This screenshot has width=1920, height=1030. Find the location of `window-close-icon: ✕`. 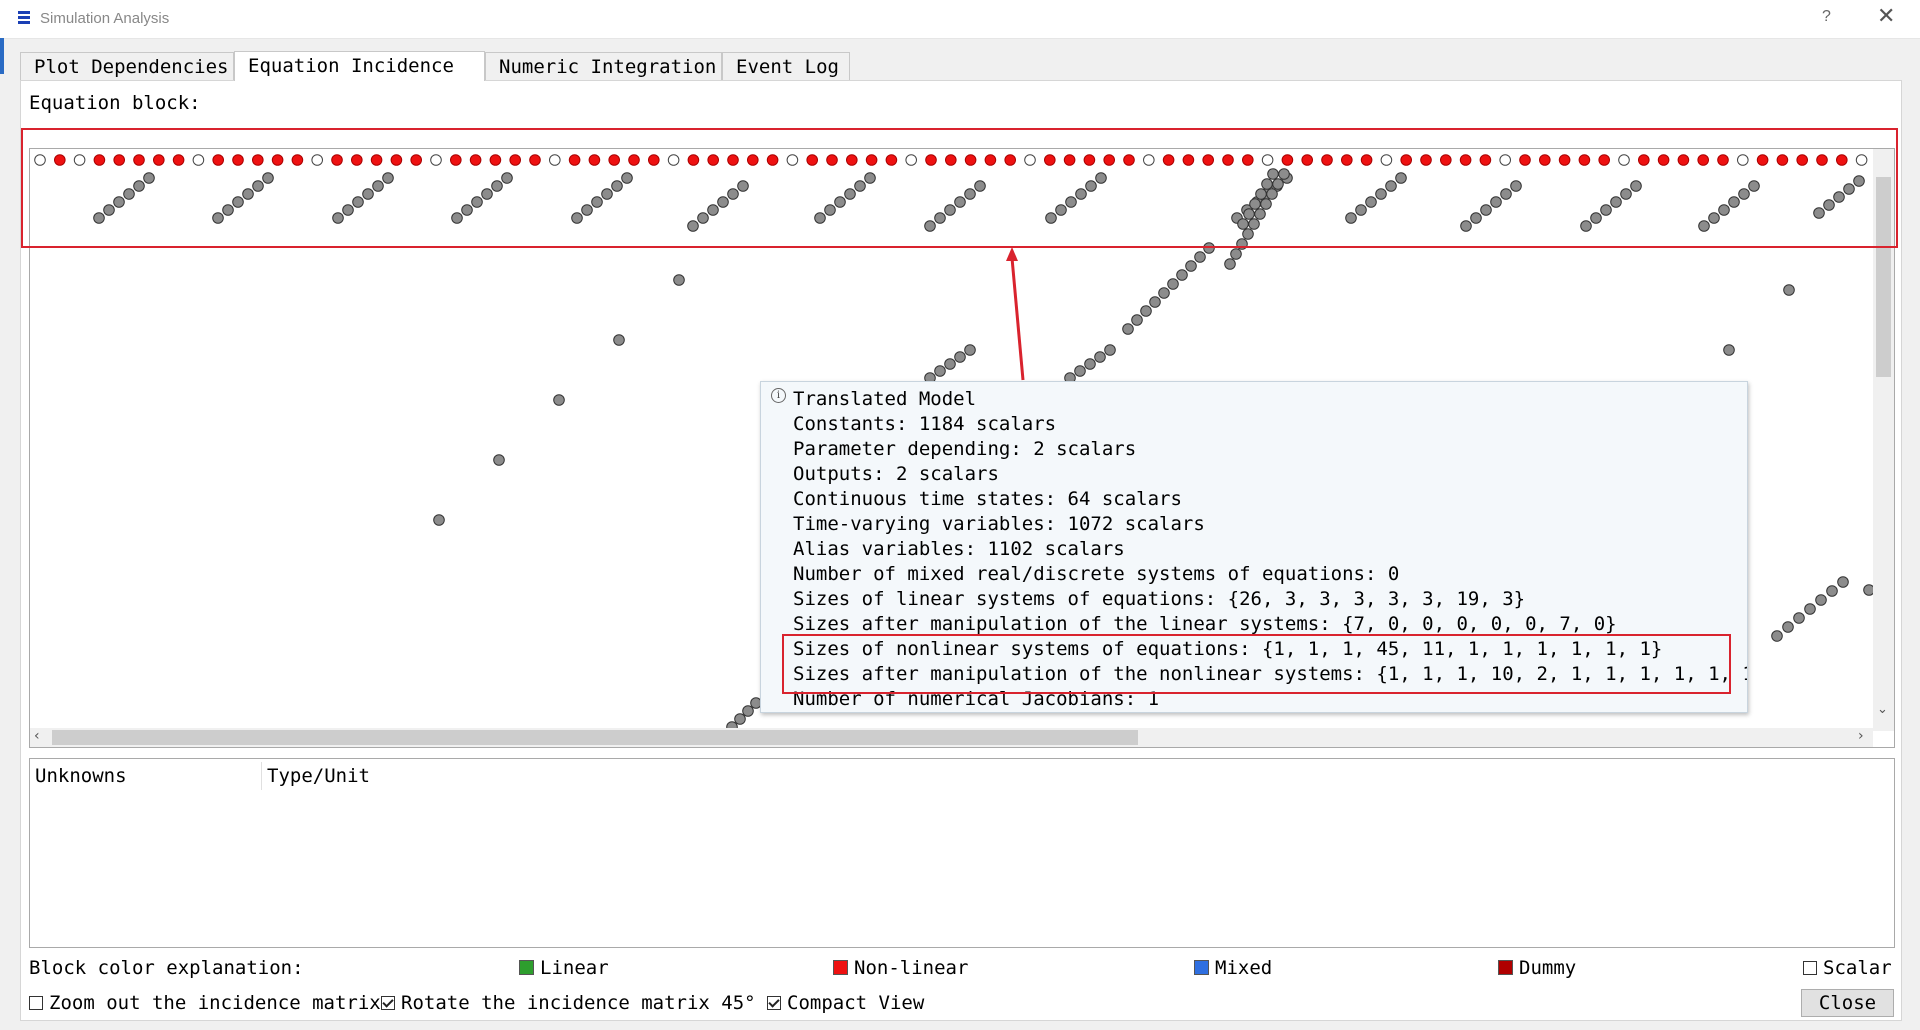

window-close-icon: ✕ is located at coordinates (1886, 16).